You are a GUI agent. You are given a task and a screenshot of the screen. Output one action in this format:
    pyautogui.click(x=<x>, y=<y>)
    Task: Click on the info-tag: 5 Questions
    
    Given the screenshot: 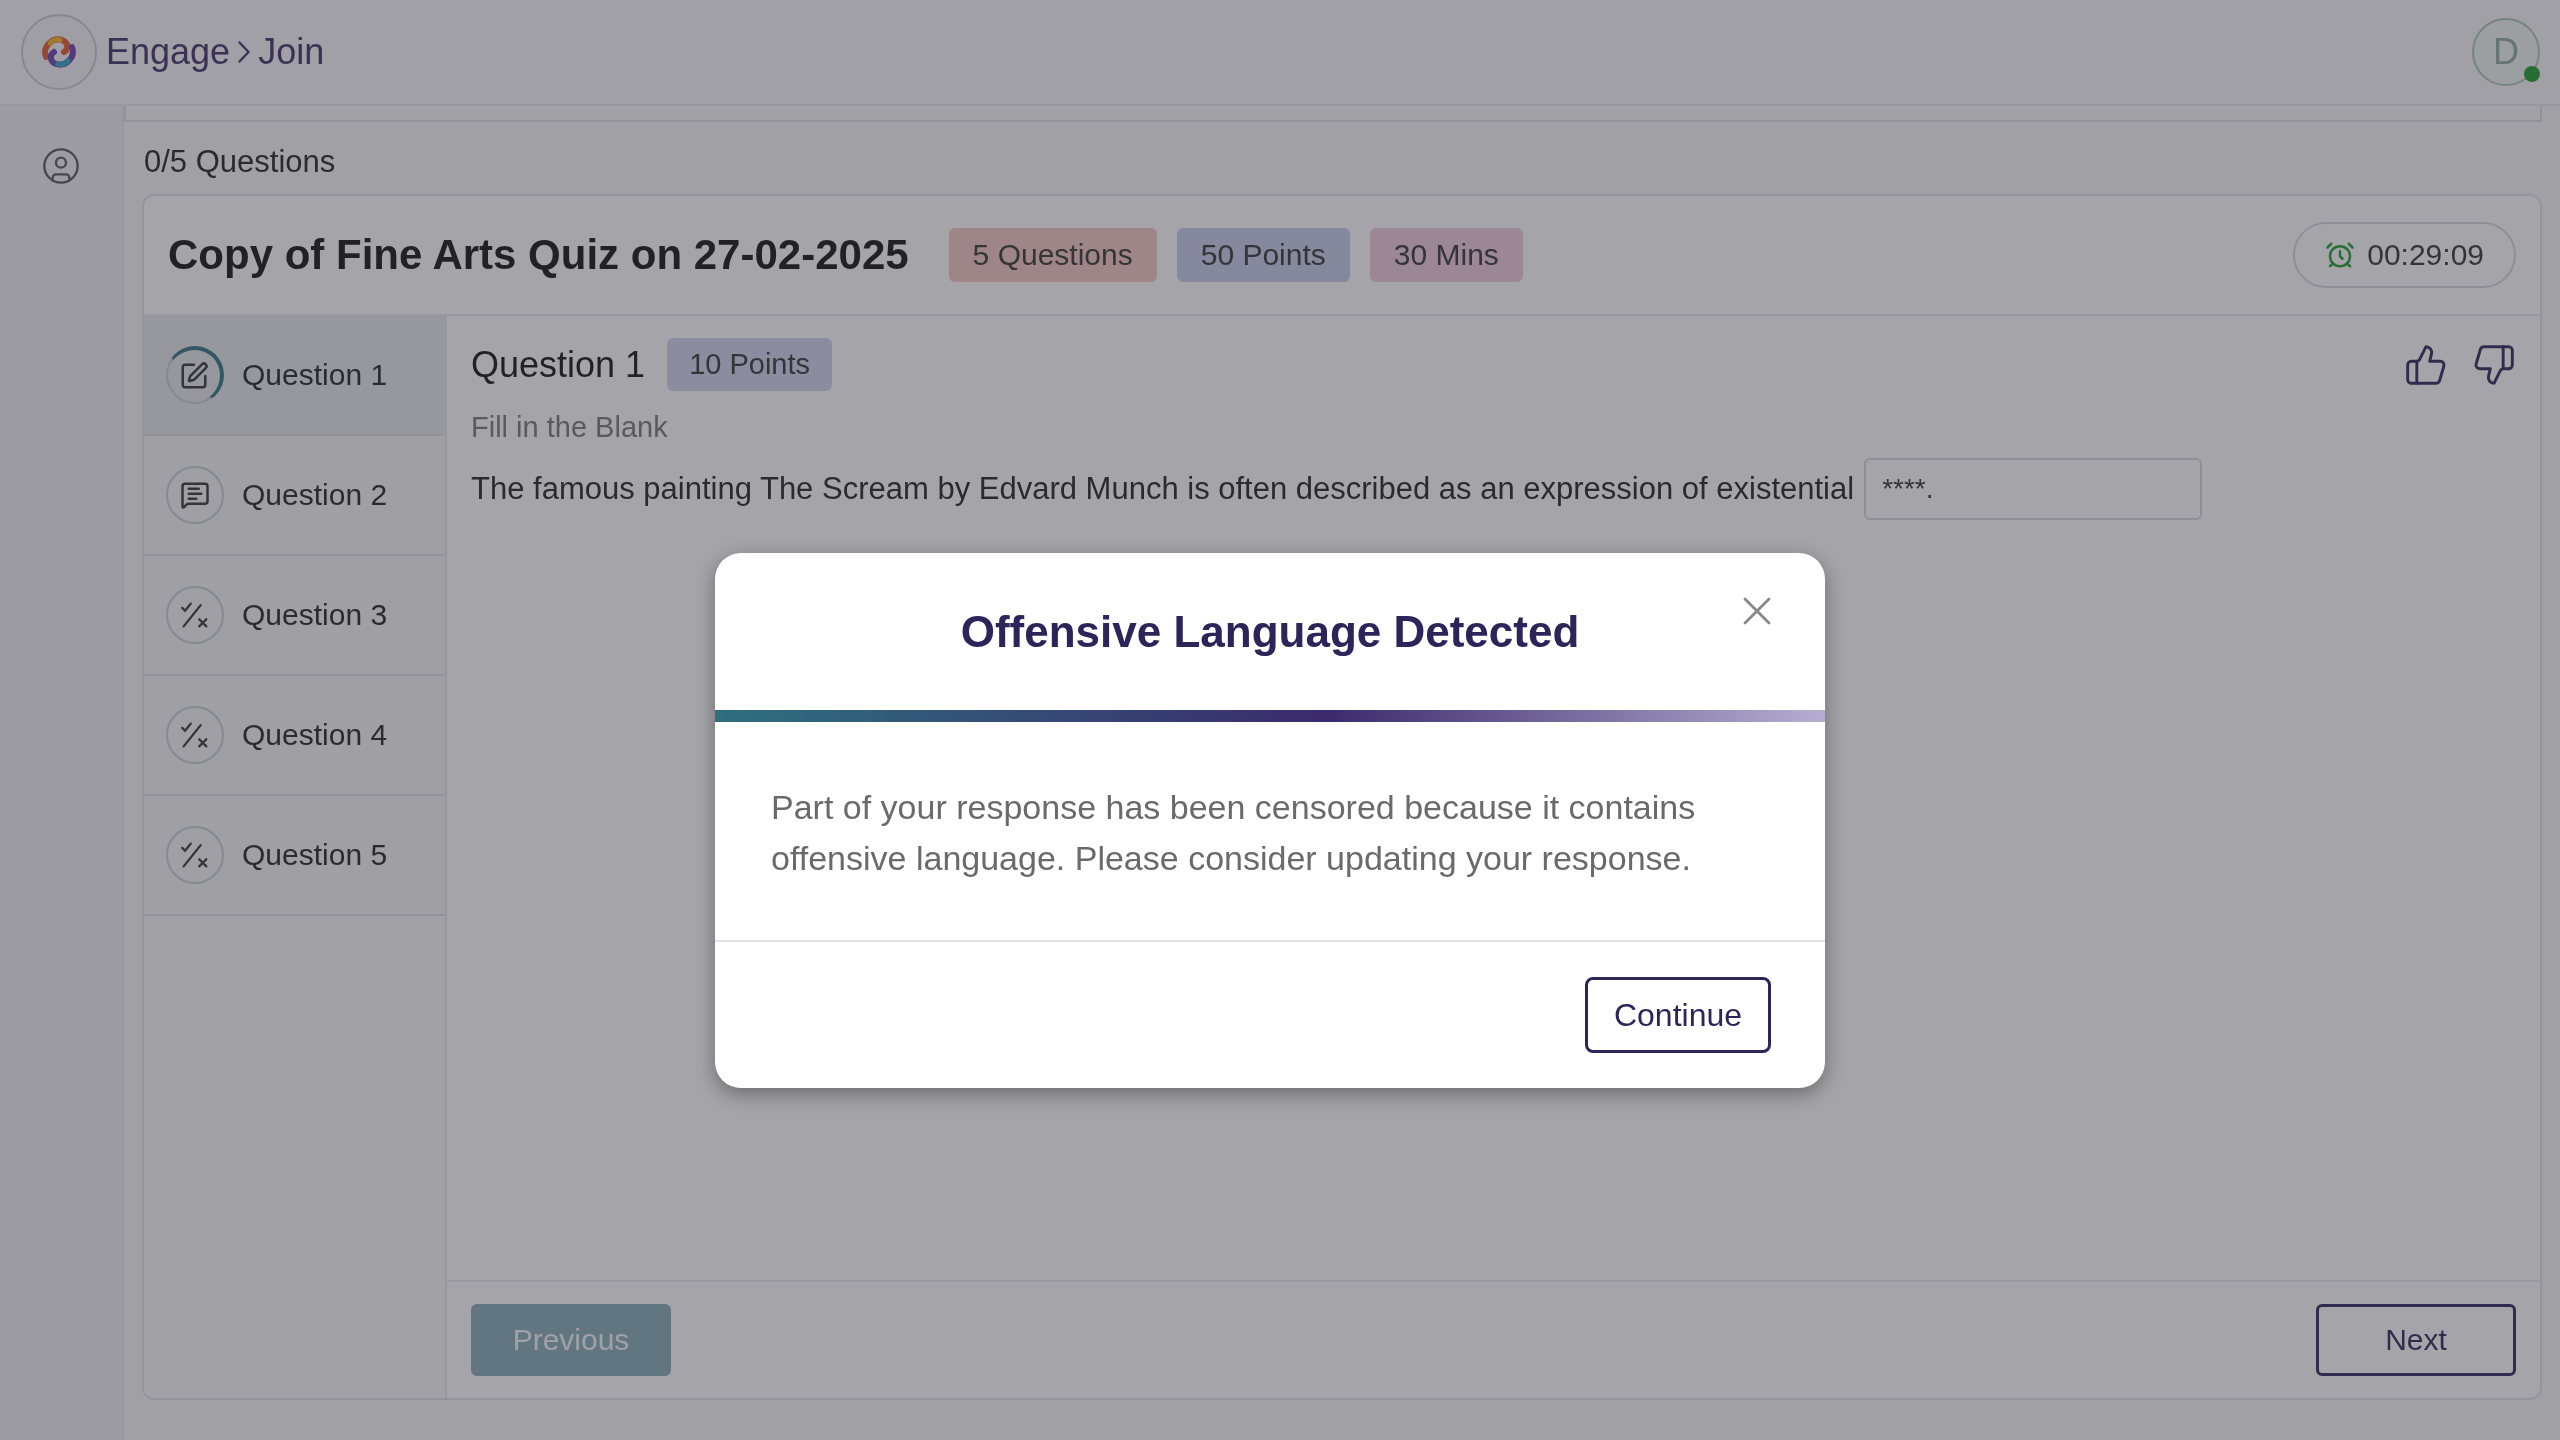 What is the action you would take?
    pyautogui.click(x=1052, y=255)
    